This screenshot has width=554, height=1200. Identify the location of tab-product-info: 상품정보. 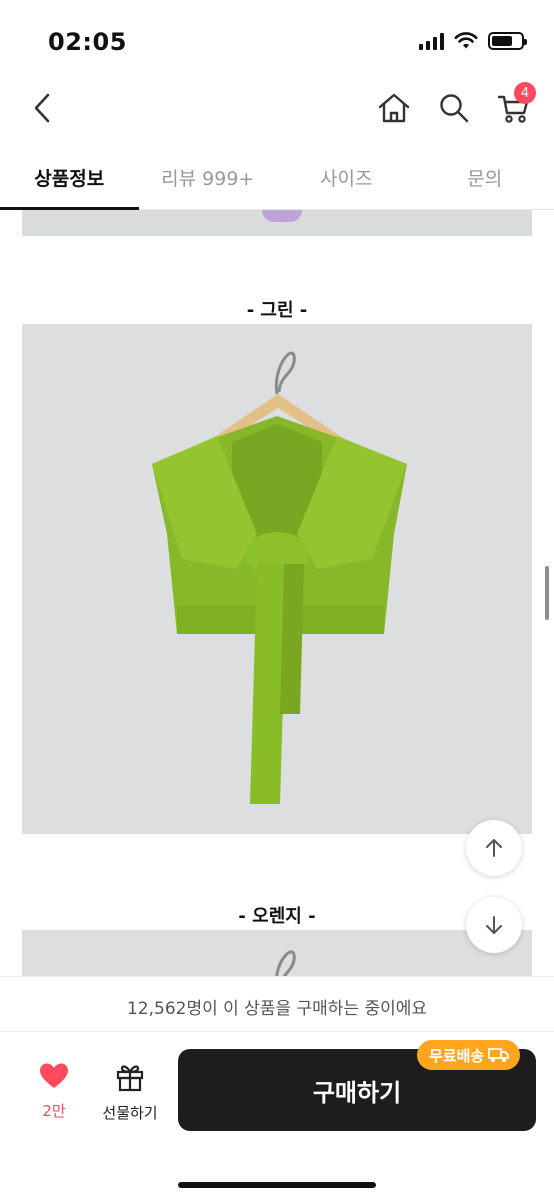
(69, 180).